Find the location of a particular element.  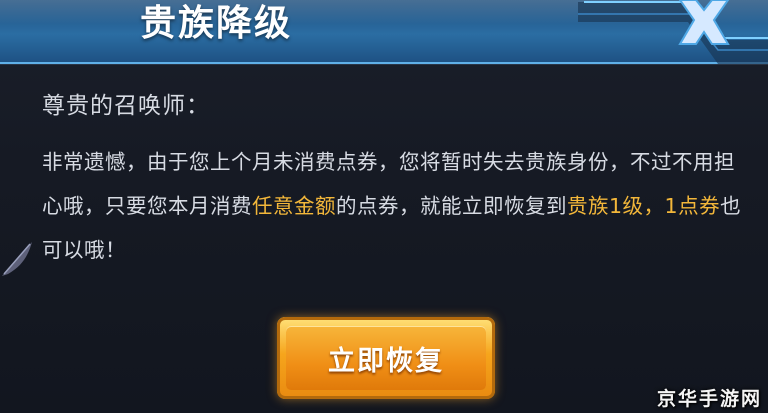

message-part-2: 的点券，就能立即恢复到 is located at coordinates (451, 206).